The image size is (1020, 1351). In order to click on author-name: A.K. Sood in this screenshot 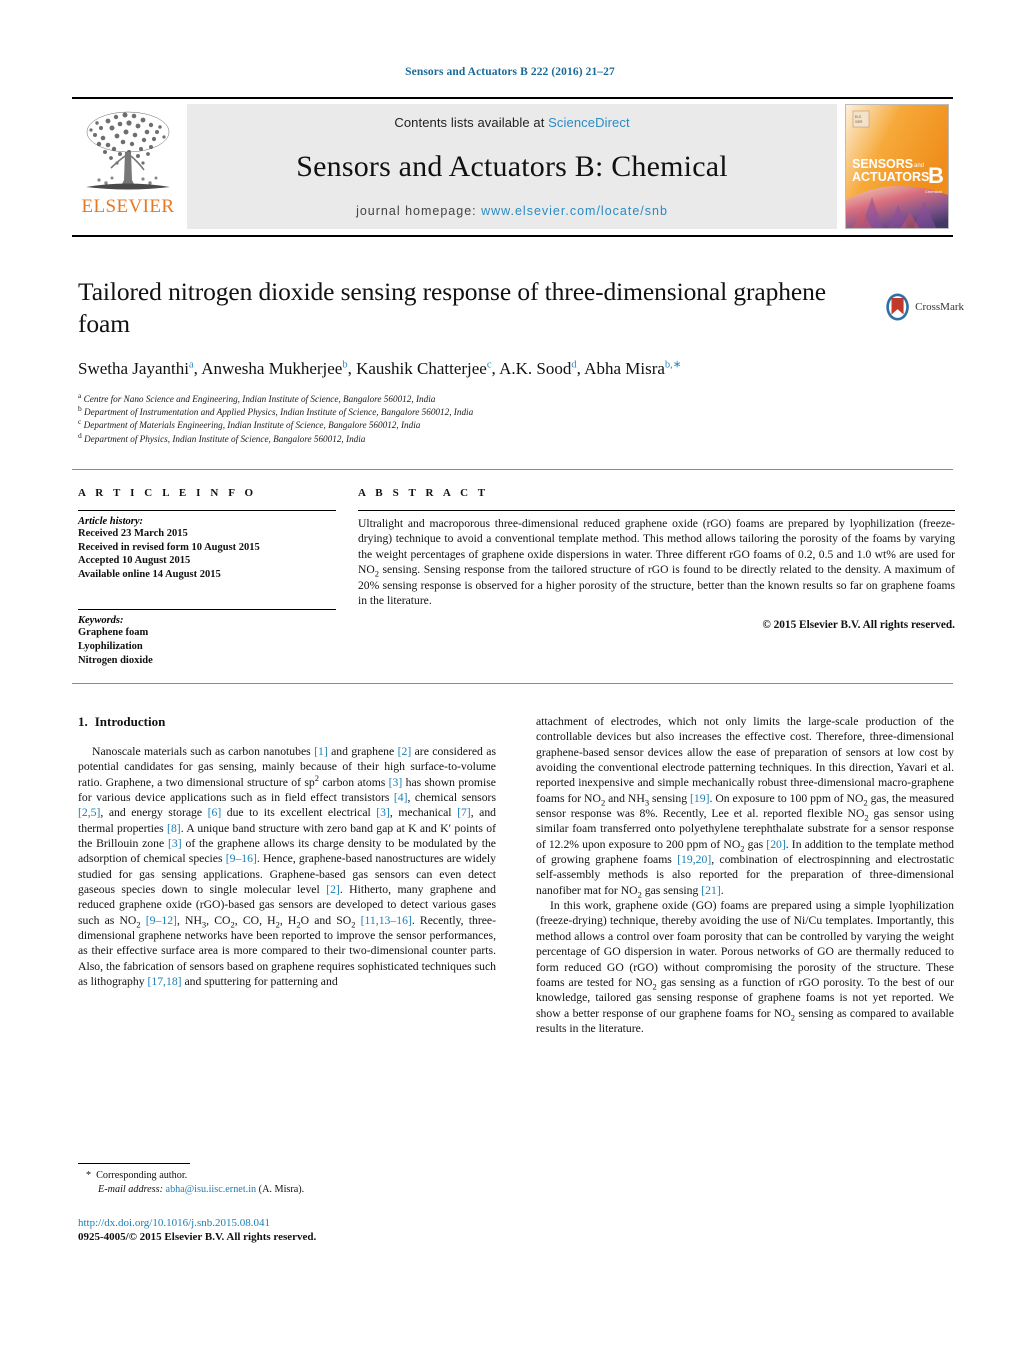, I will do `click(535, 368)`.